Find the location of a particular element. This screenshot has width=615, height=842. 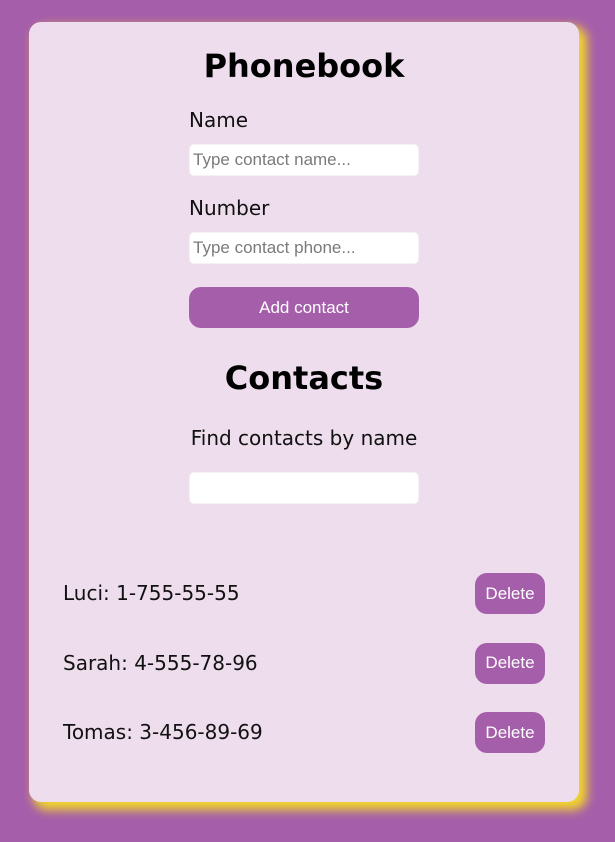

contact-list-item: Sarah: 4-555-78-96 Delete is located at coordinates (304, 663).